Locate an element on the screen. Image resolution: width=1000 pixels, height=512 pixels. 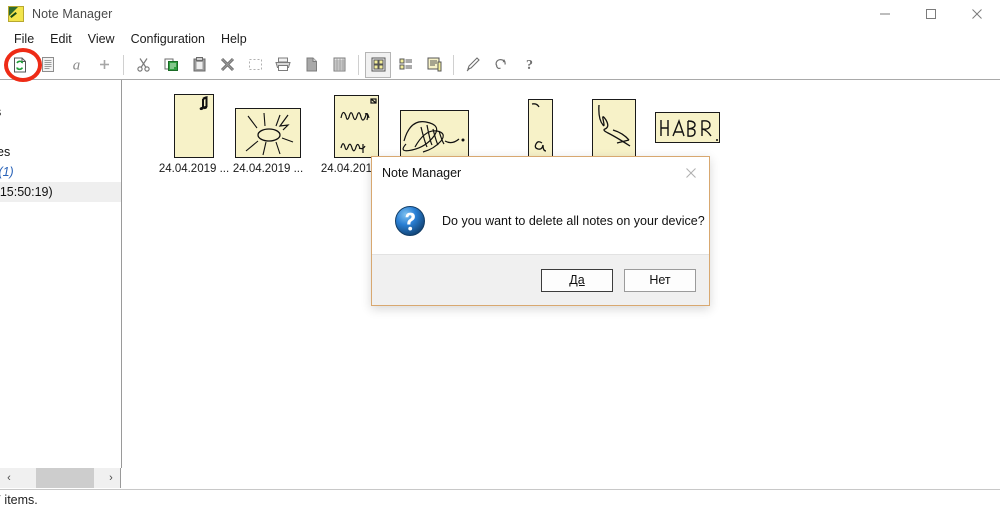
toolbar: a ? is located at coordinates (500, 65).